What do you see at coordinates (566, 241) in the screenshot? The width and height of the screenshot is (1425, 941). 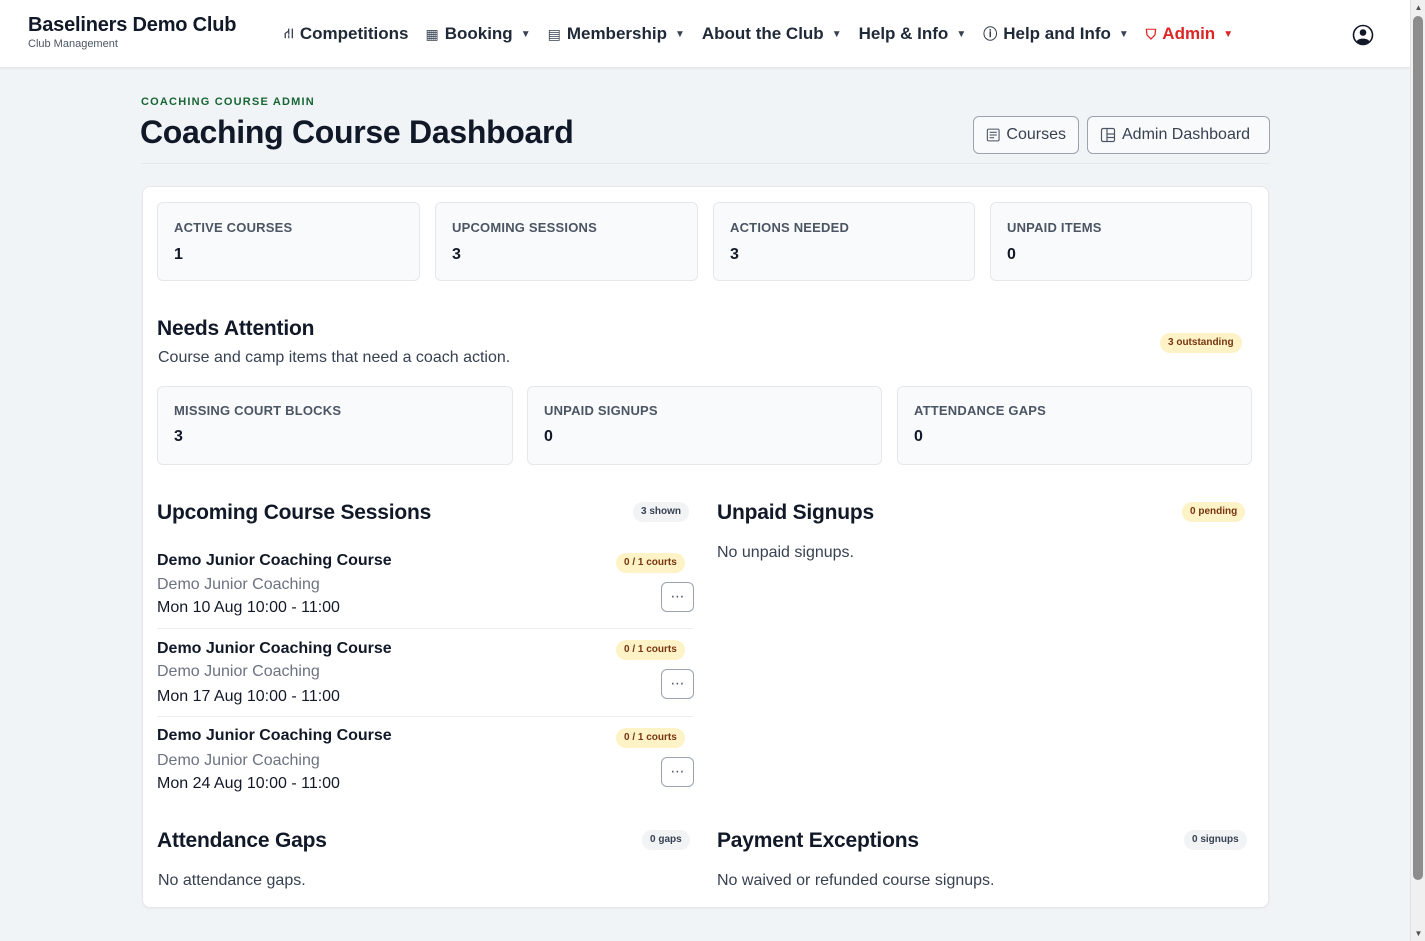 I see `stat-upcoming-sessions: UPCOMING SESSIONS 3` at bounding box center [566, 241].